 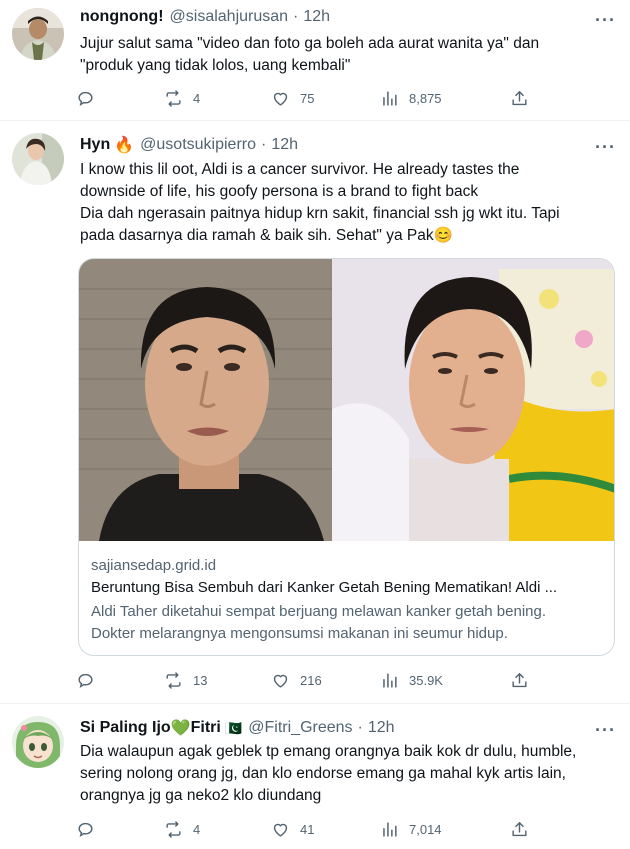 I want to click on like-button: 41, so click(x=292, y=829).